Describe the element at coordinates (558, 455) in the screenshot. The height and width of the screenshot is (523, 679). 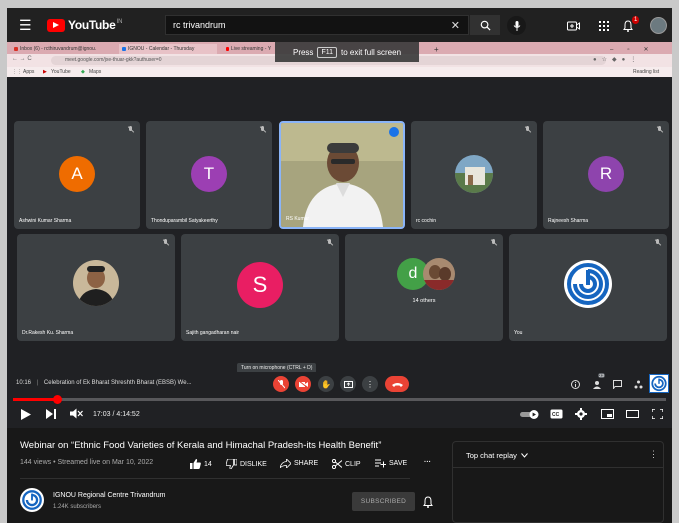
I see `chat-header: Top chat replay ⋮` at that location.